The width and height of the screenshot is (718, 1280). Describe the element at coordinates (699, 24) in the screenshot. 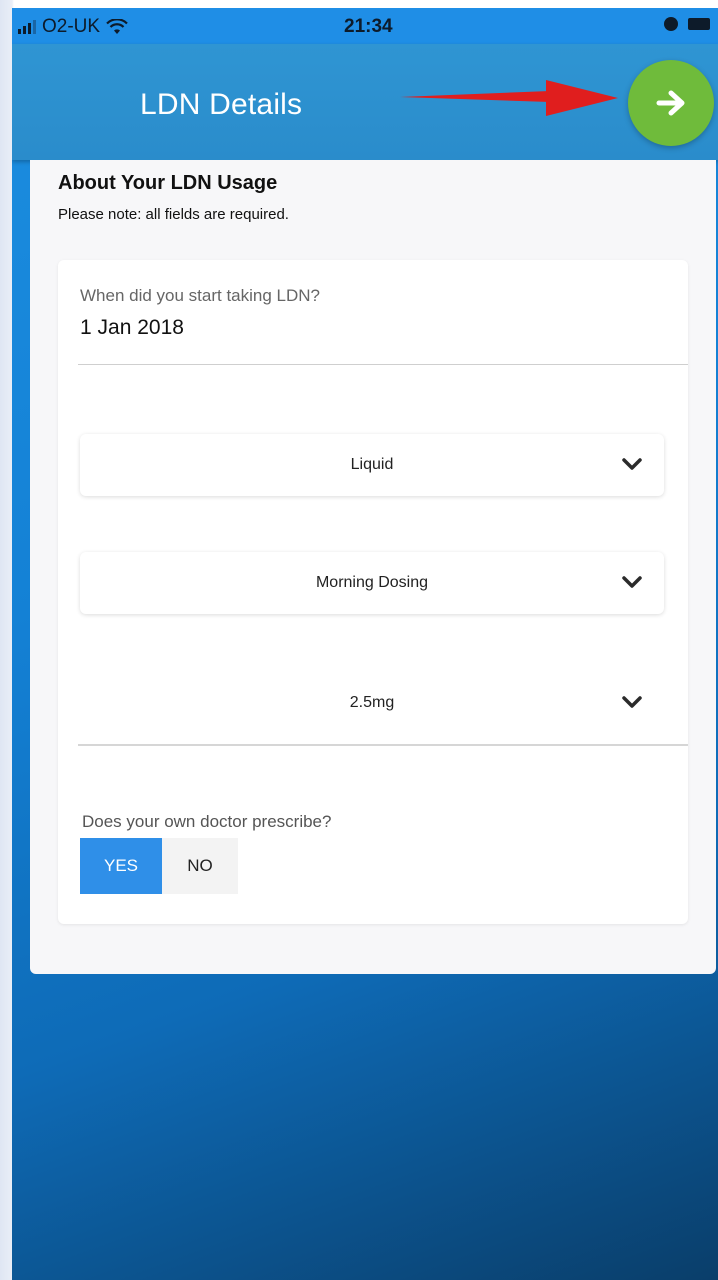

I see `battery-icon` at that location.